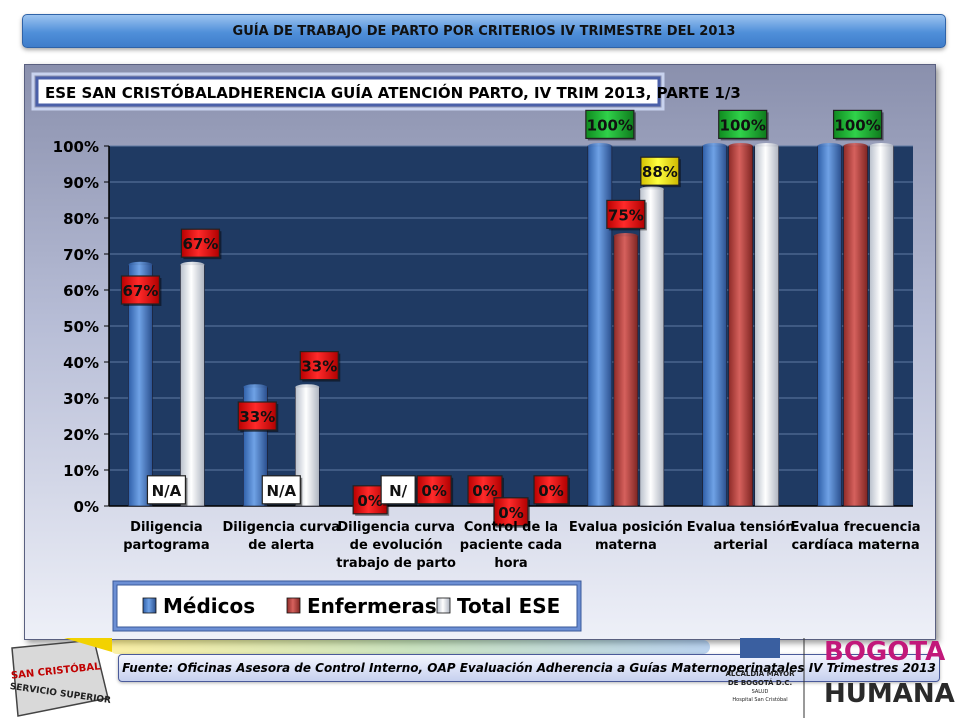  I want to click on right-brand-line4: Hospital San Cristóbal, so click(759, 699).